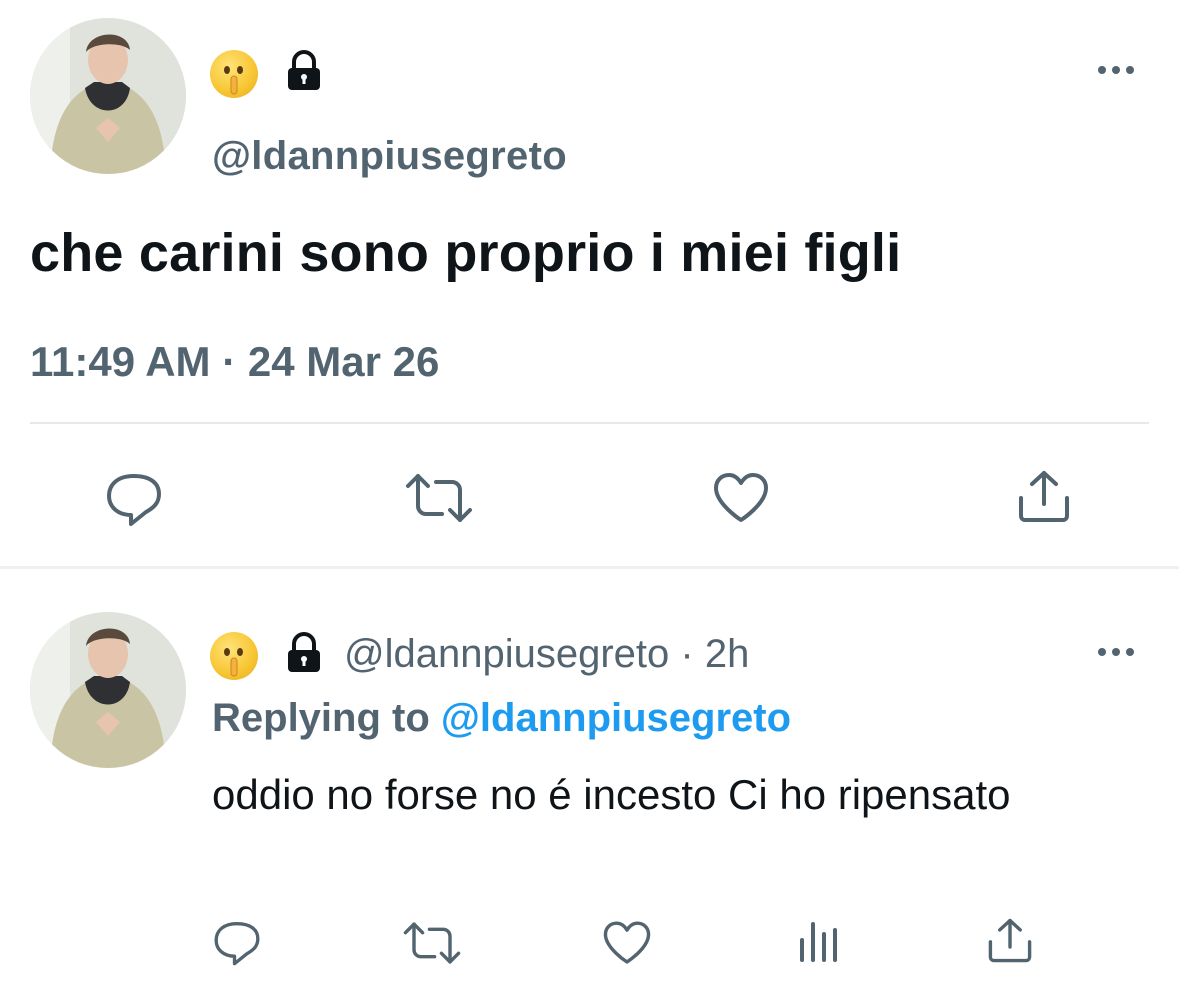 This screenshot has height=981, width=1179. I want to click on reply-header: @ldannpiusegreto · 2h, so click(546, 654).